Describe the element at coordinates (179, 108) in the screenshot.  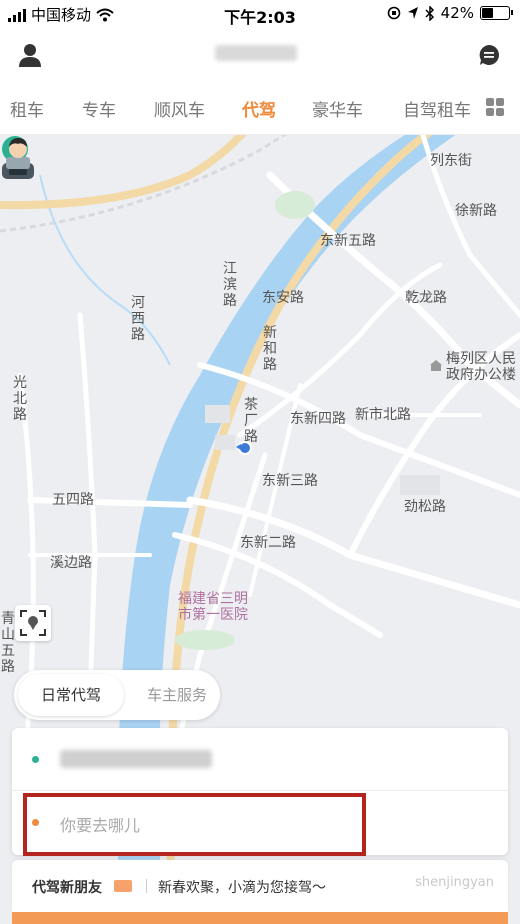
I see `tab-hitch: 顺风车` at that location.